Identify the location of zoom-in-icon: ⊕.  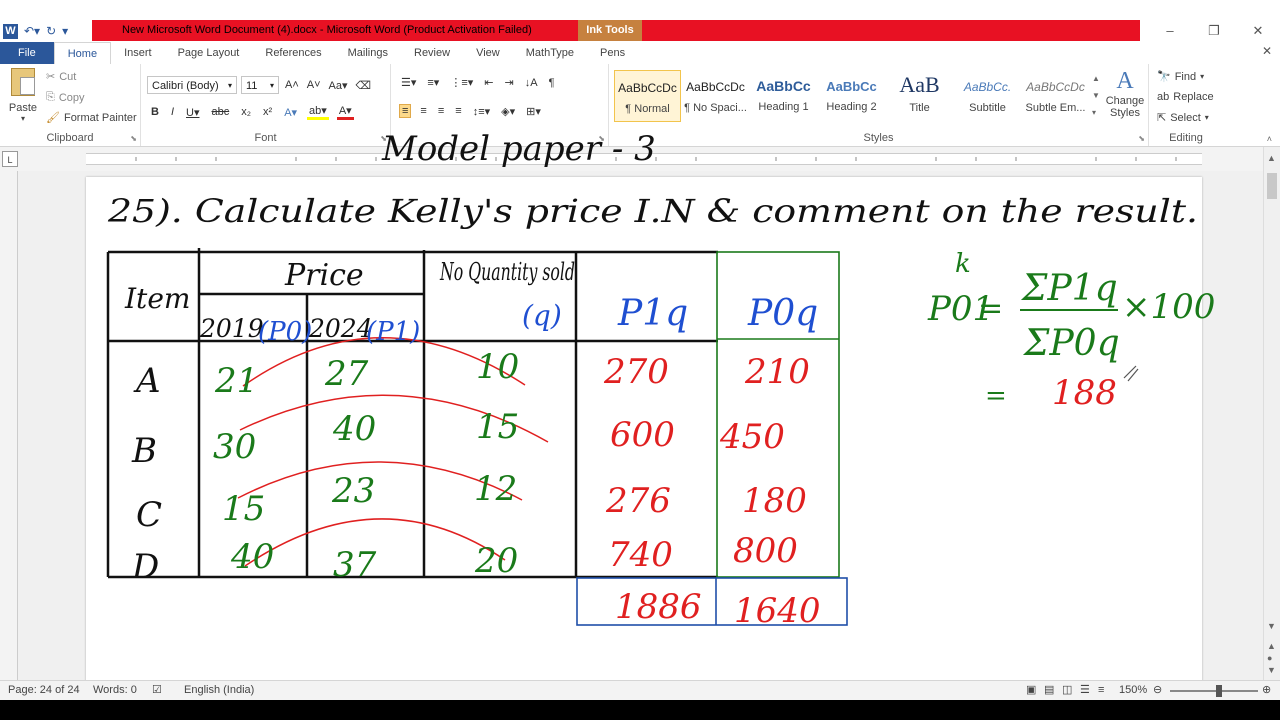
(1266, 690).